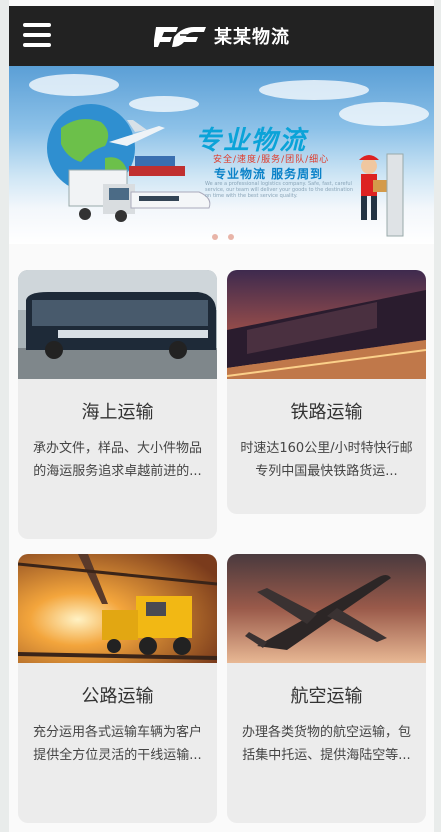  Describe the element at coordinates (181, 37) in the screenshot. I see `logo-mark-icon` at that location.